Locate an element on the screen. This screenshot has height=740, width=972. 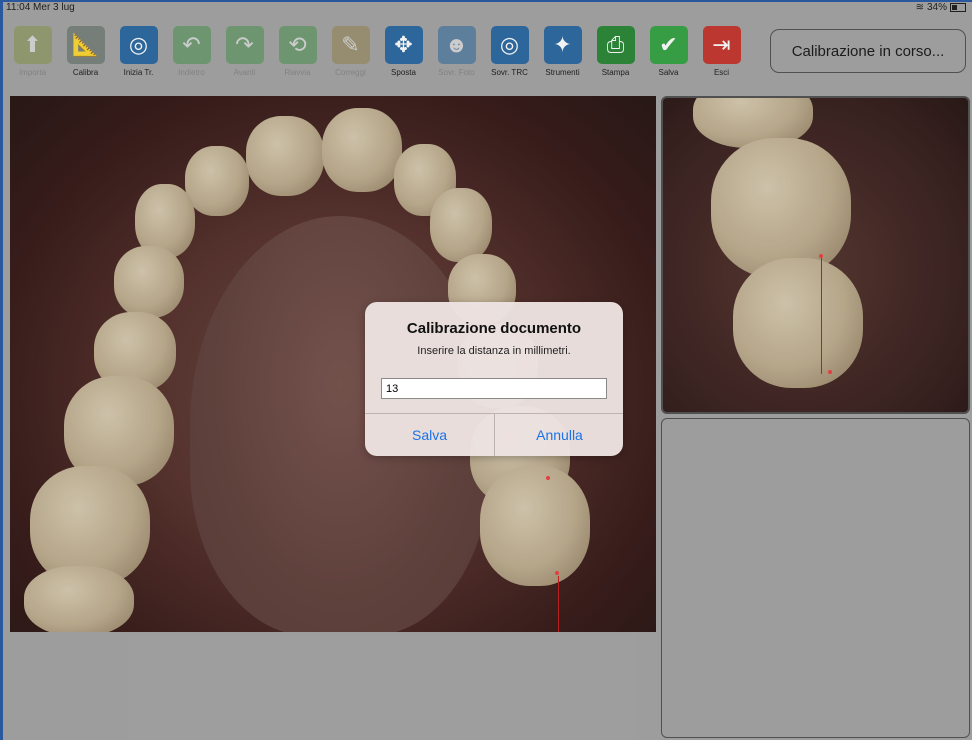
zoom-calibration-point-start is located at coordinates (821, 256).